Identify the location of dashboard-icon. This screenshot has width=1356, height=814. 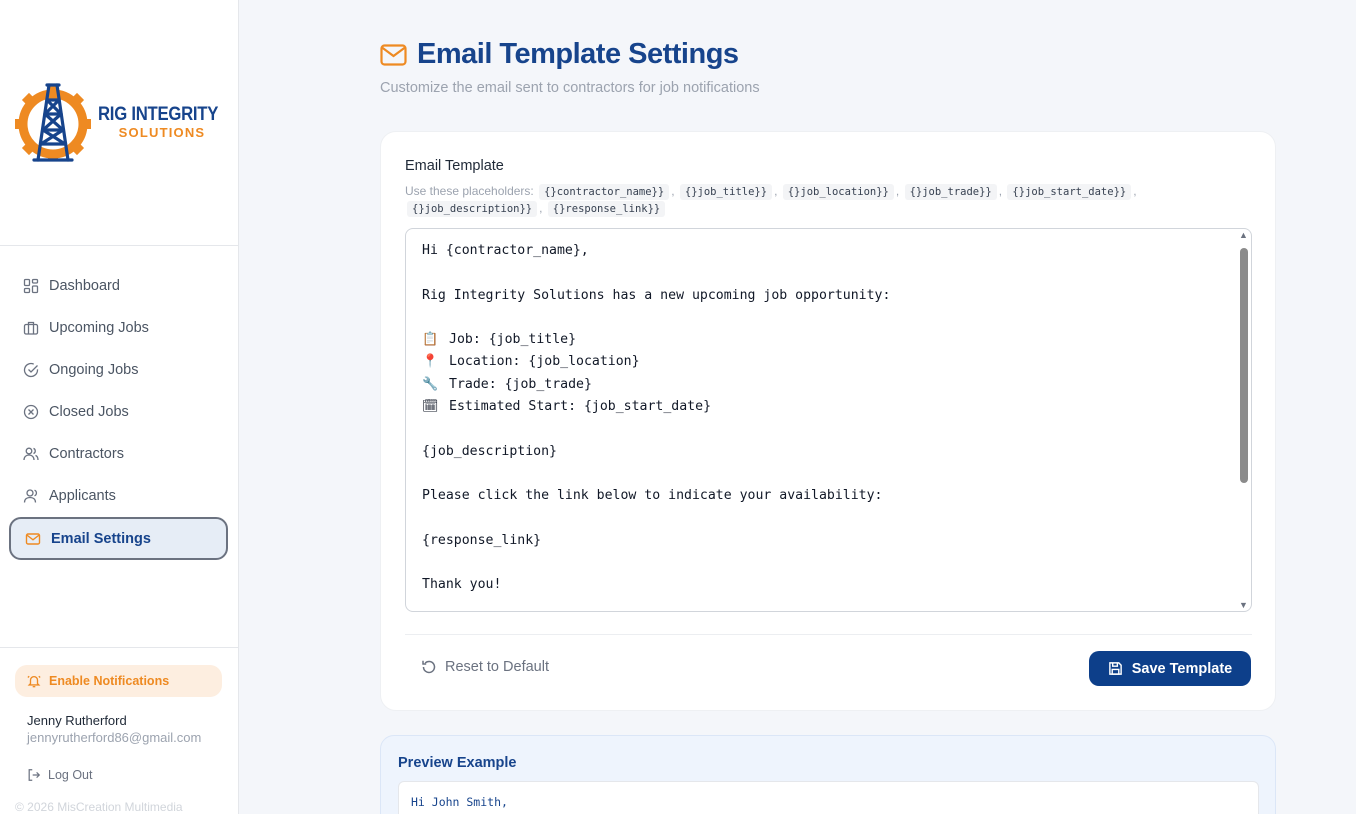
(30, 286).